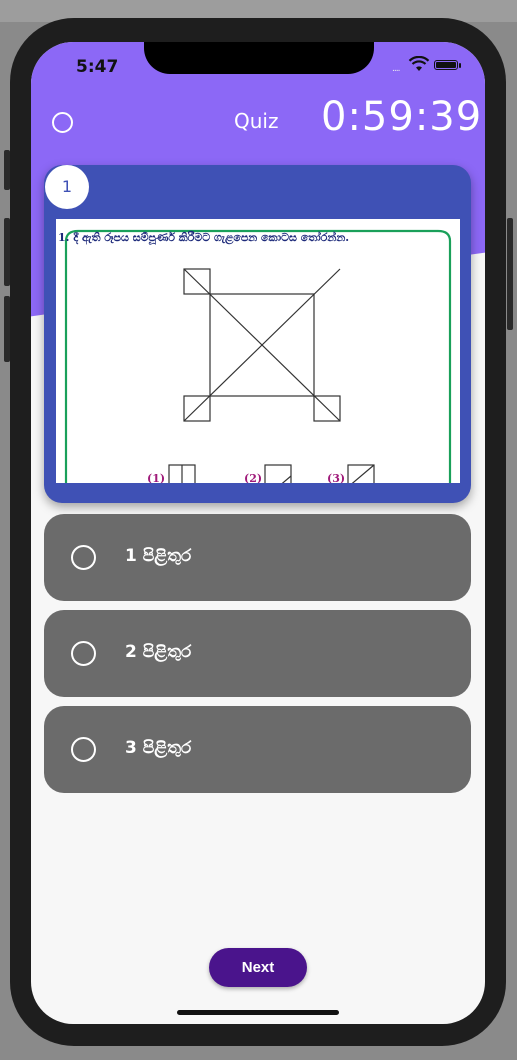  What do you see at coordinates (156, 477) in the screenshot?
I see `option-label-1: (1)` at bounding box center [156, 477].